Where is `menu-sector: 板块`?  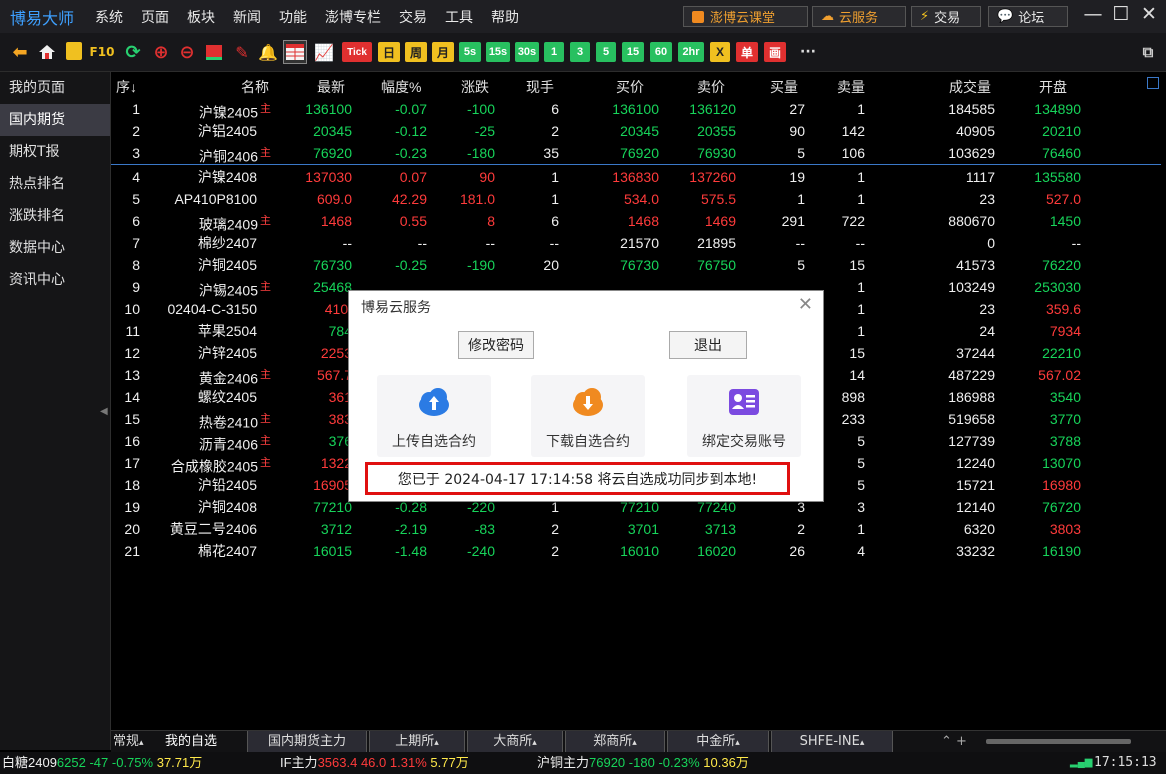
menu-sector: 板块 is located at coordinates (201, 17).